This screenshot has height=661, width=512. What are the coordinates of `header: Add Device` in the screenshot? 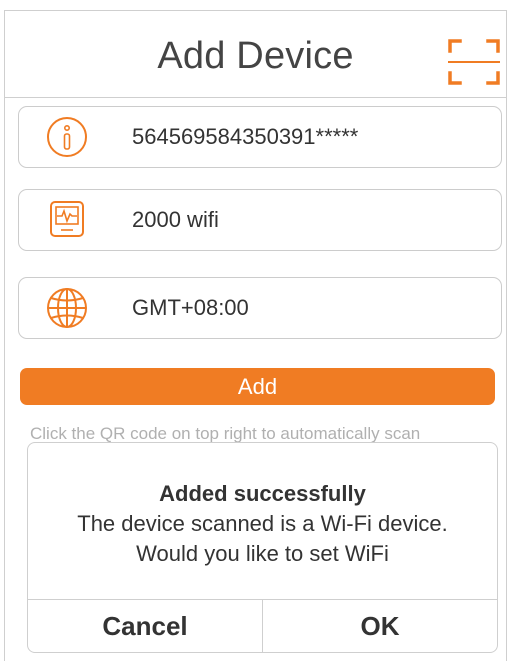 It's located at (255, 54).